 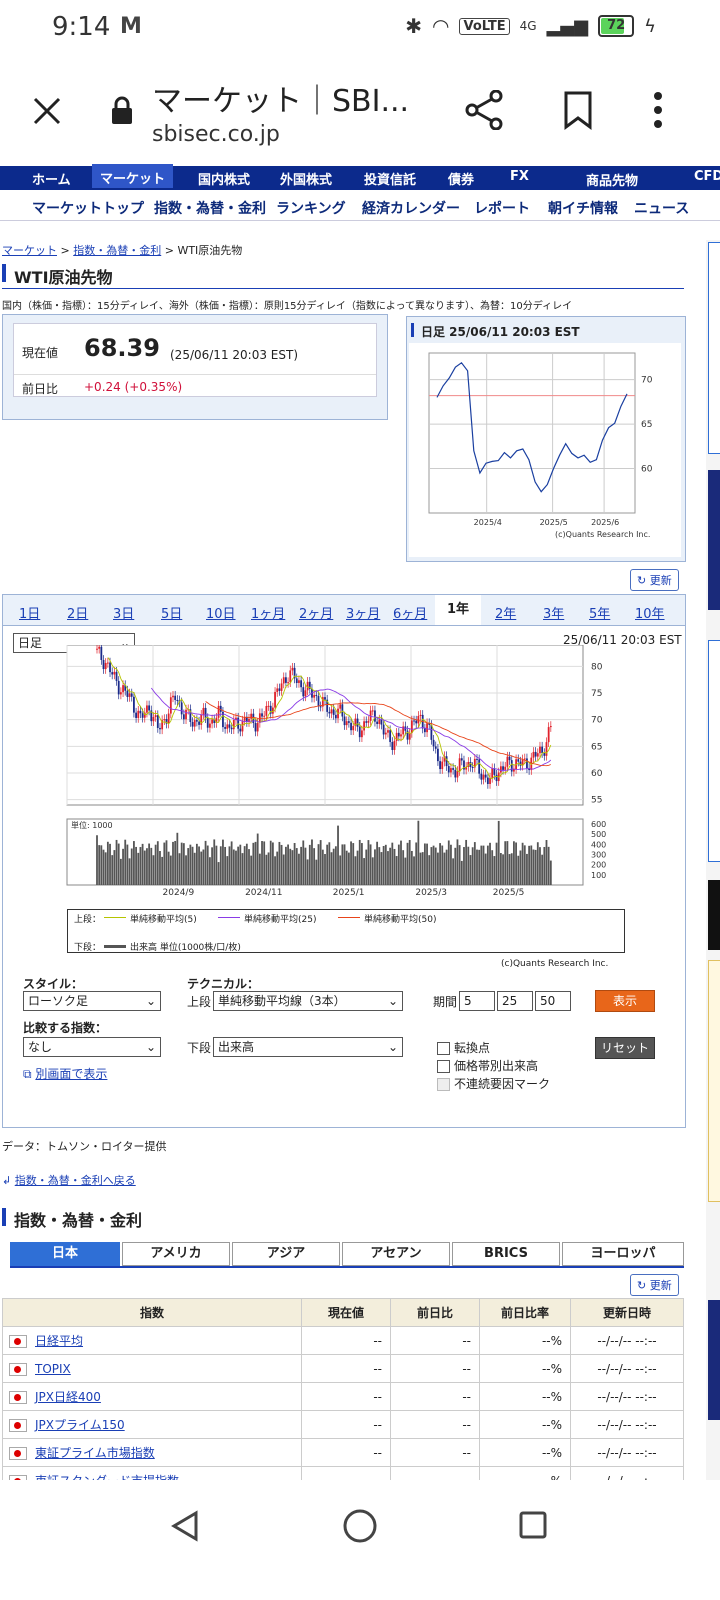 I want to click on period-tab-10y: 10年, so click(x=650, y=612).